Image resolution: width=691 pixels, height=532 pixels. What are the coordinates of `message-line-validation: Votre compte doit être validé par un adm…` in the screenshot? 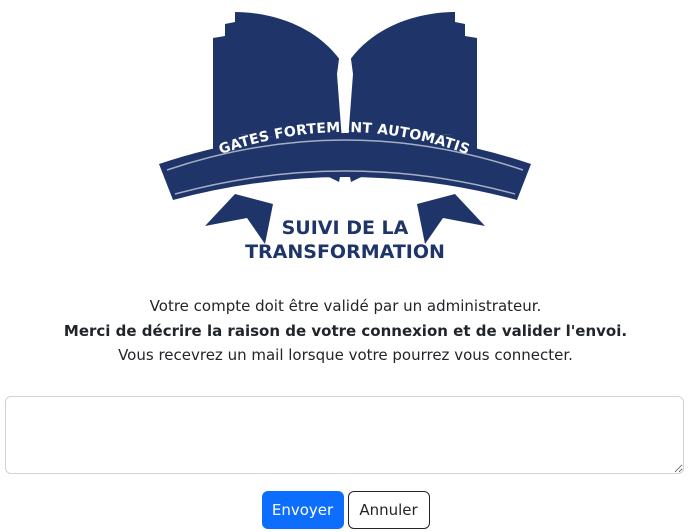 It's located at (345, 306).